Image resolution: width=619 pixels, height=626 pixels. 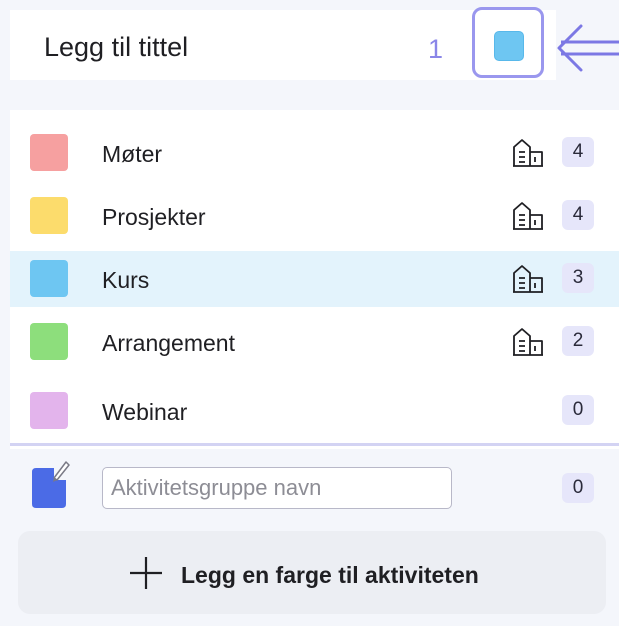 I want to click on color-picker-button, so click(x=508, y=42).